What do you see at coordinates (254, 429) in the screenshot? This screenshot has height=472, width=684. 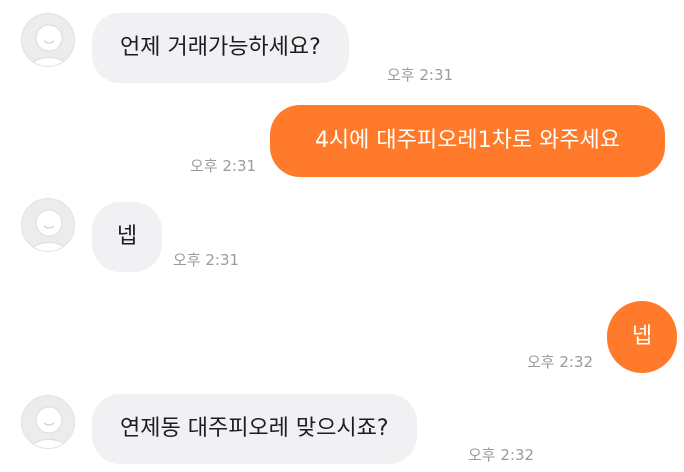 I see `message-bubble-incoming: 연제동 대주피오레 맞으시죠?` at bounding box center [254, 429].